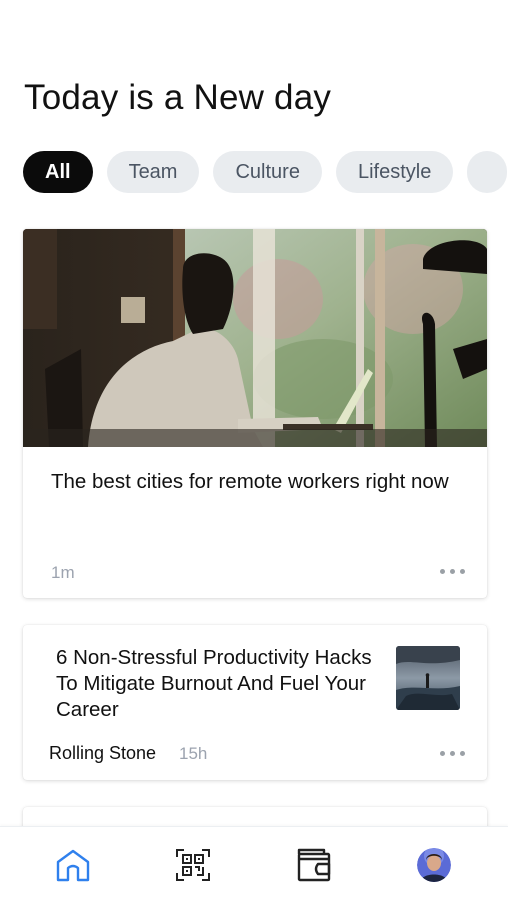  Describe the element at coordinates (434, 865) in the screenshot. I see `profile-avatar` at that location.